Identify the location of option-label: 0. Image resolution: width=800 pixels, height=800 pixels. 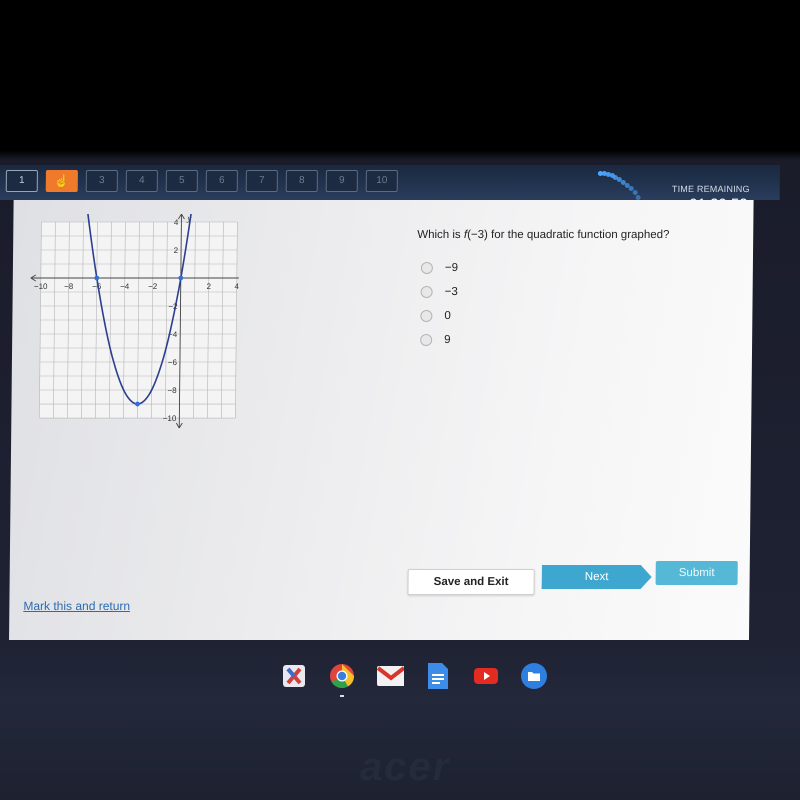
(447, 316).